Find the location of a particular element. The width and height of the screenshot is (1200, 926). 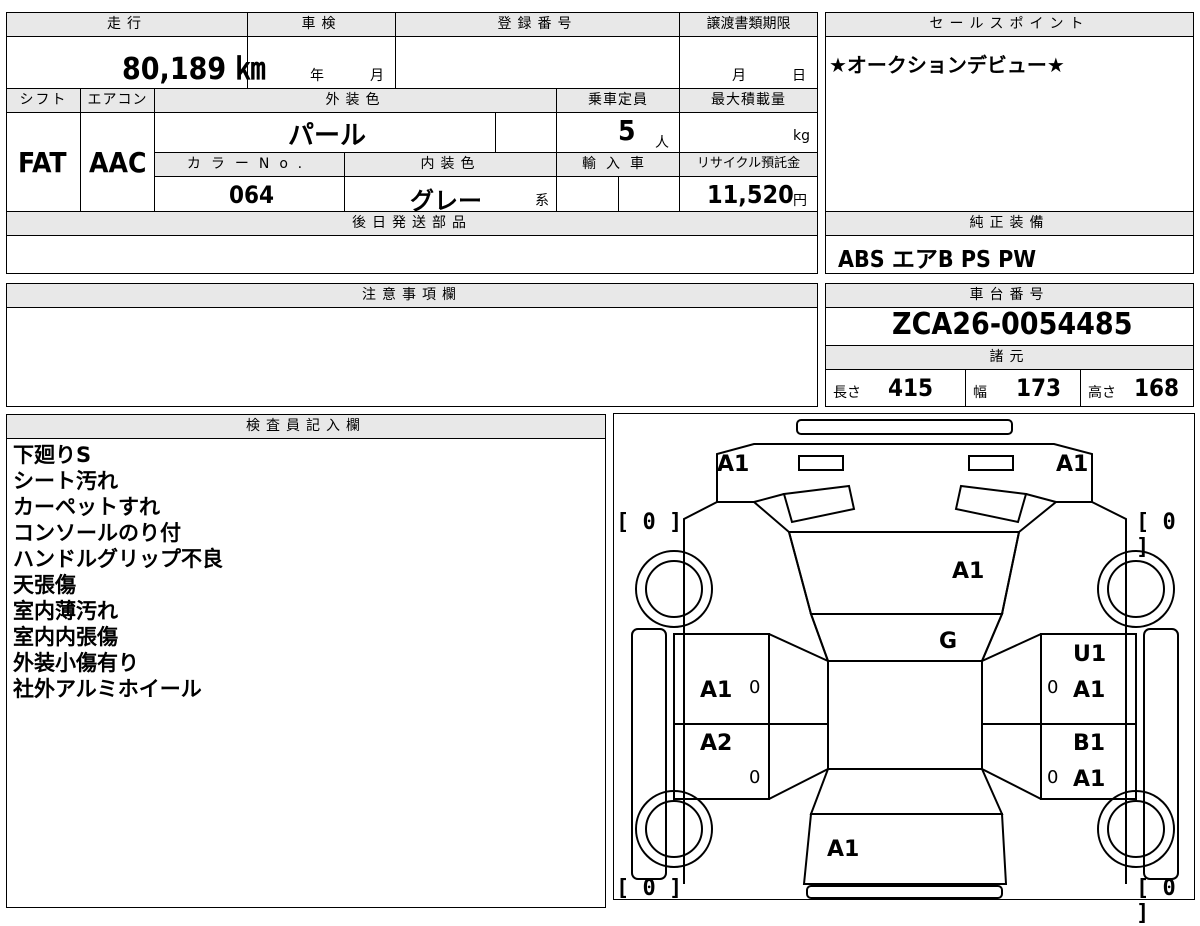

int-color-suffix: 系 is located at coordinates (542, 201).